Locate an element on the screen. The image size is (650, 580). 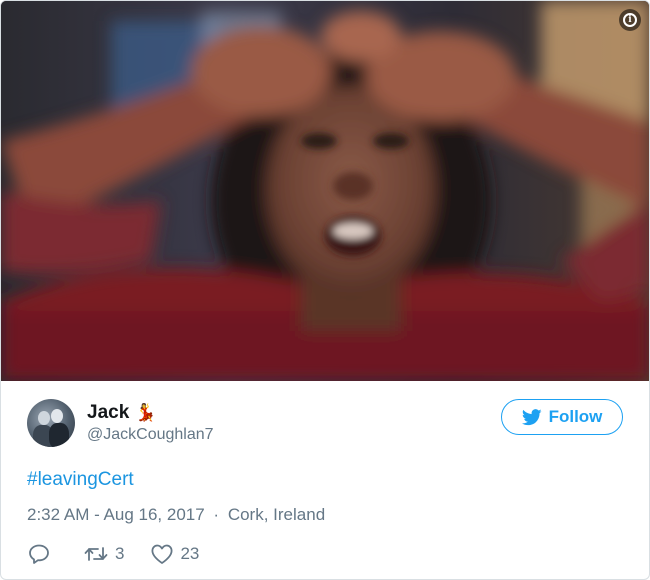
author-name-text: Jack is located at coordinates (108, 412).